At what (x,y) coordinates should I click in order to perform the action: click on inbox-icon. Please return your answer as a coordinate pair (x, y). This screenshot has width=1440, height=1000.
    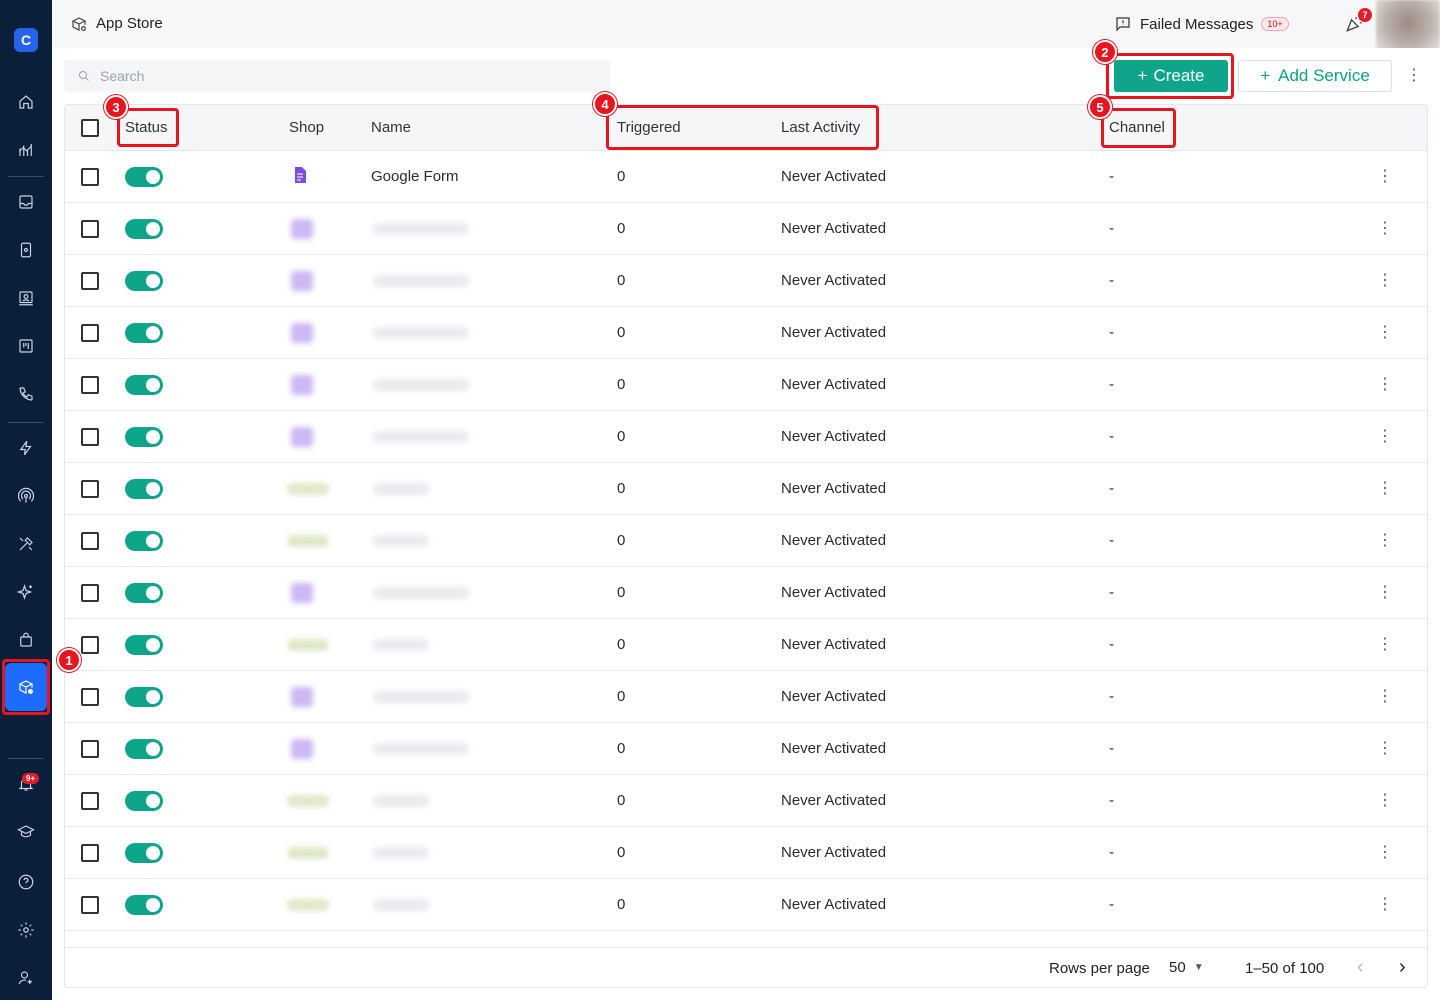
    Looking at the image, I should click on (26, 202).